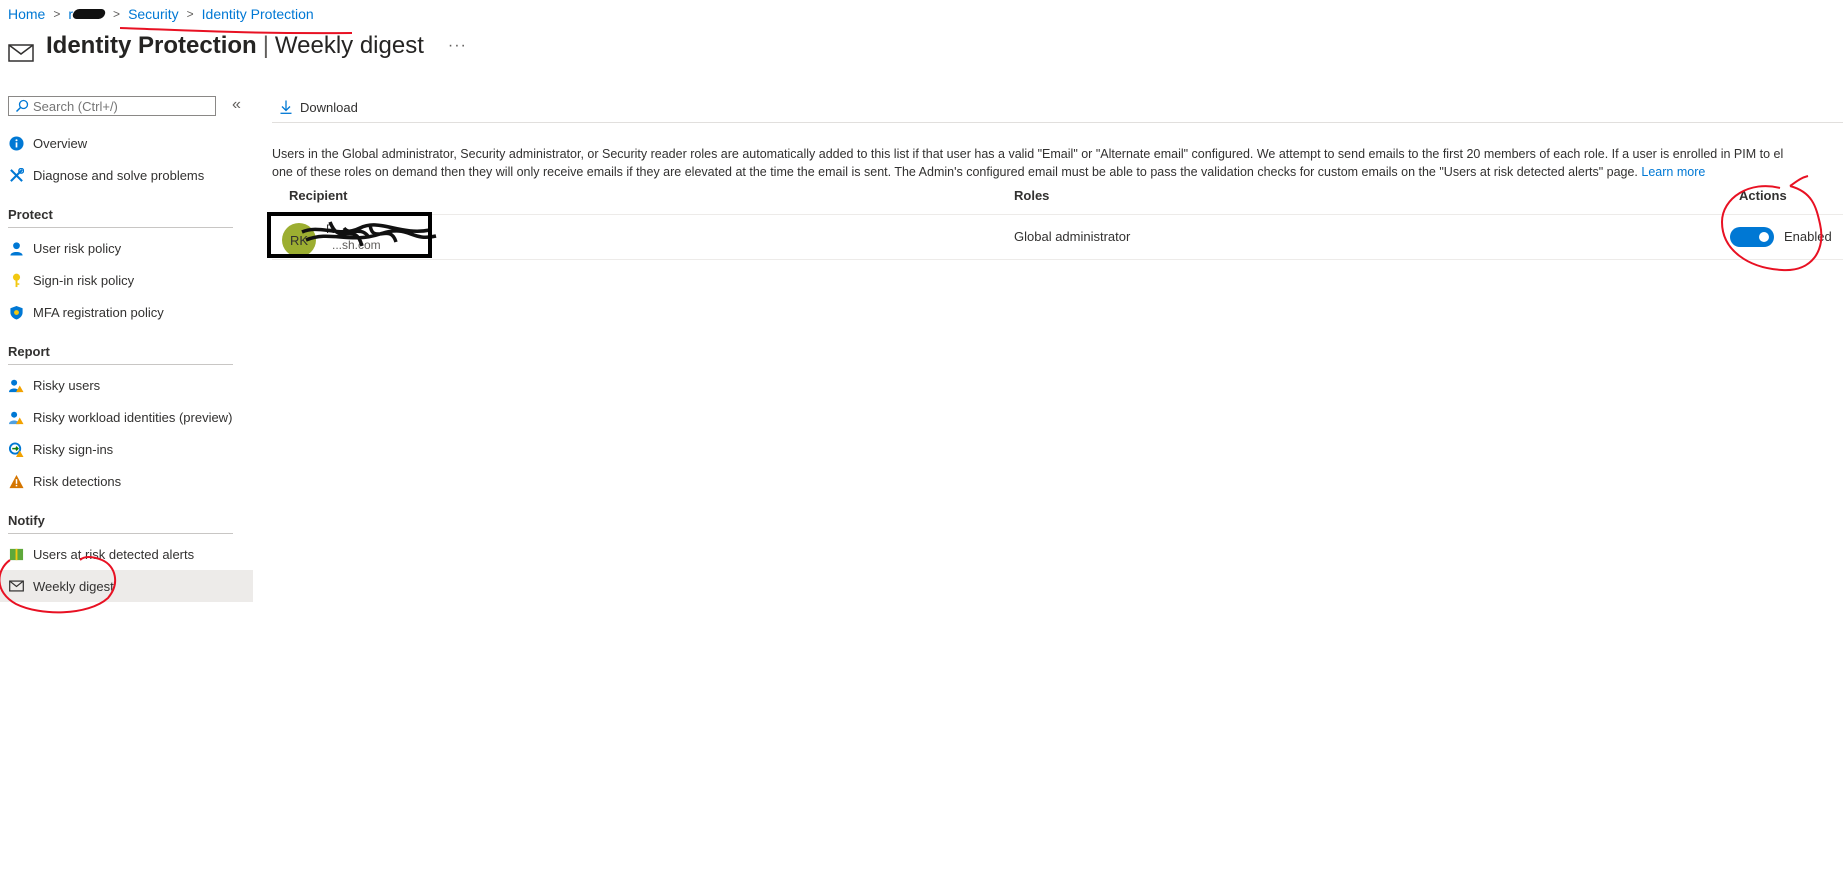  I want to click on search-input, so click(123, 106).